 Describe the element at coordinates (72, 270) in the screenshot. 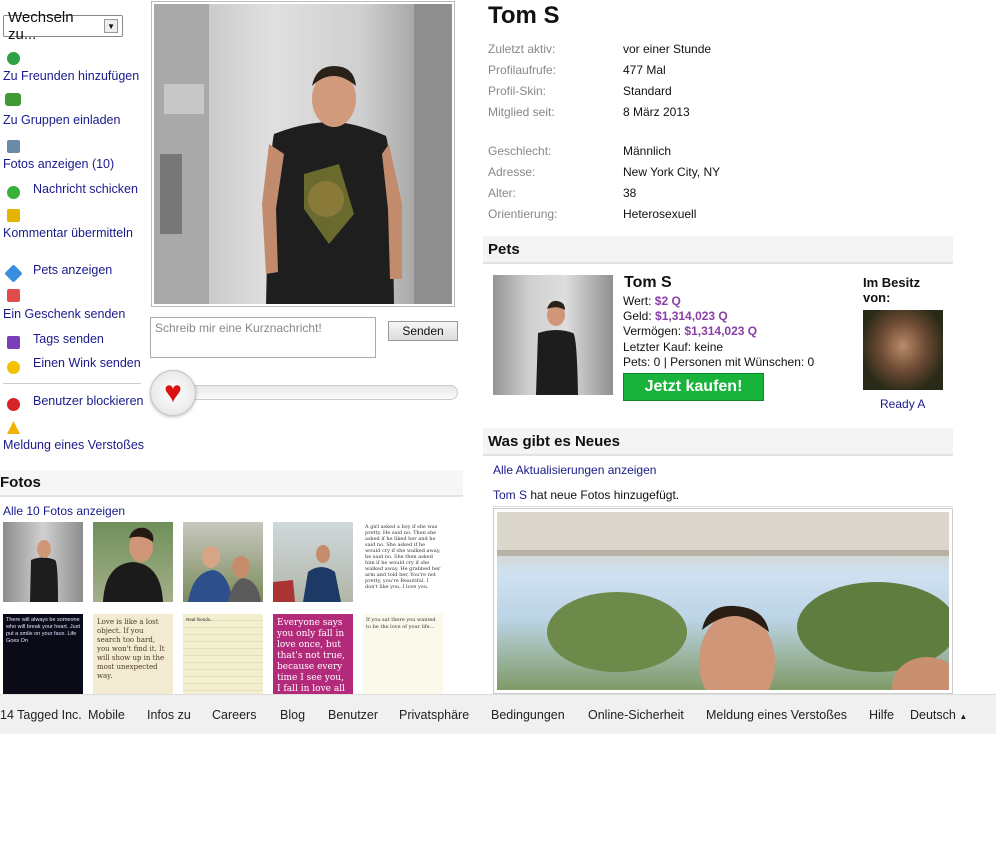

I see `view-pets-link: Pets anzeigen` at that location.